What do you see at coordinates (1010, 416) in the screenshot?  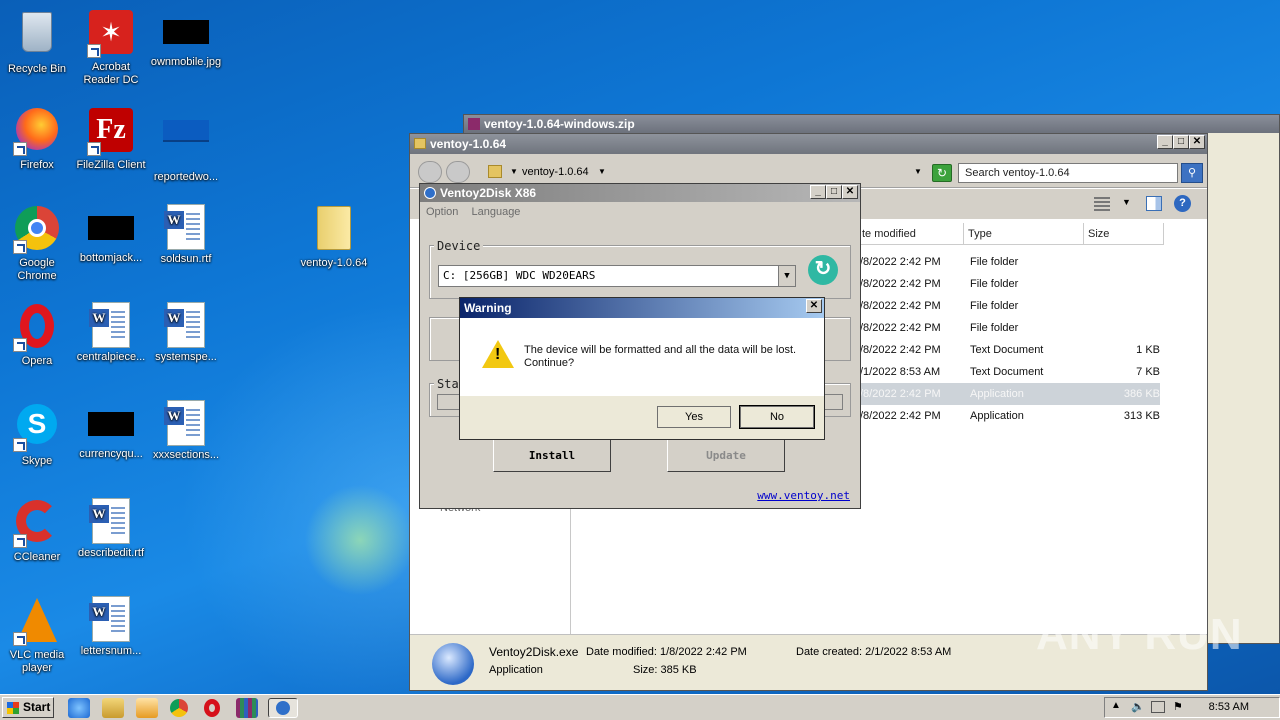 I see `file-row: /8/2022 2:42 PM Application 313 KB` at bounding box center [1010, 416].